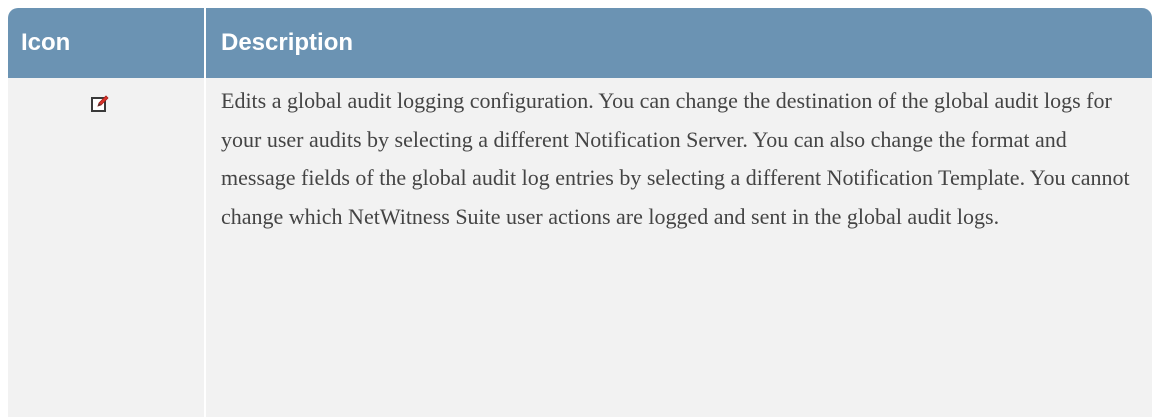  What do you see at coordinates (107, 247) in the screenshot?
I see `icon-cell` at bounding box center [107, 247].